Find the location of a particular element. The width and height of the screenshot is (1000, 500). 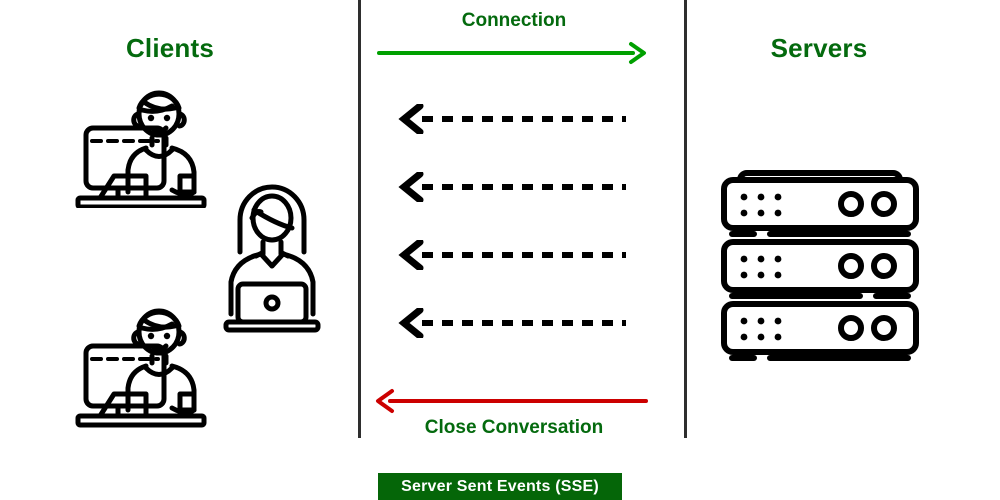

connection-label: Connection is located at coordinates (514, 20).